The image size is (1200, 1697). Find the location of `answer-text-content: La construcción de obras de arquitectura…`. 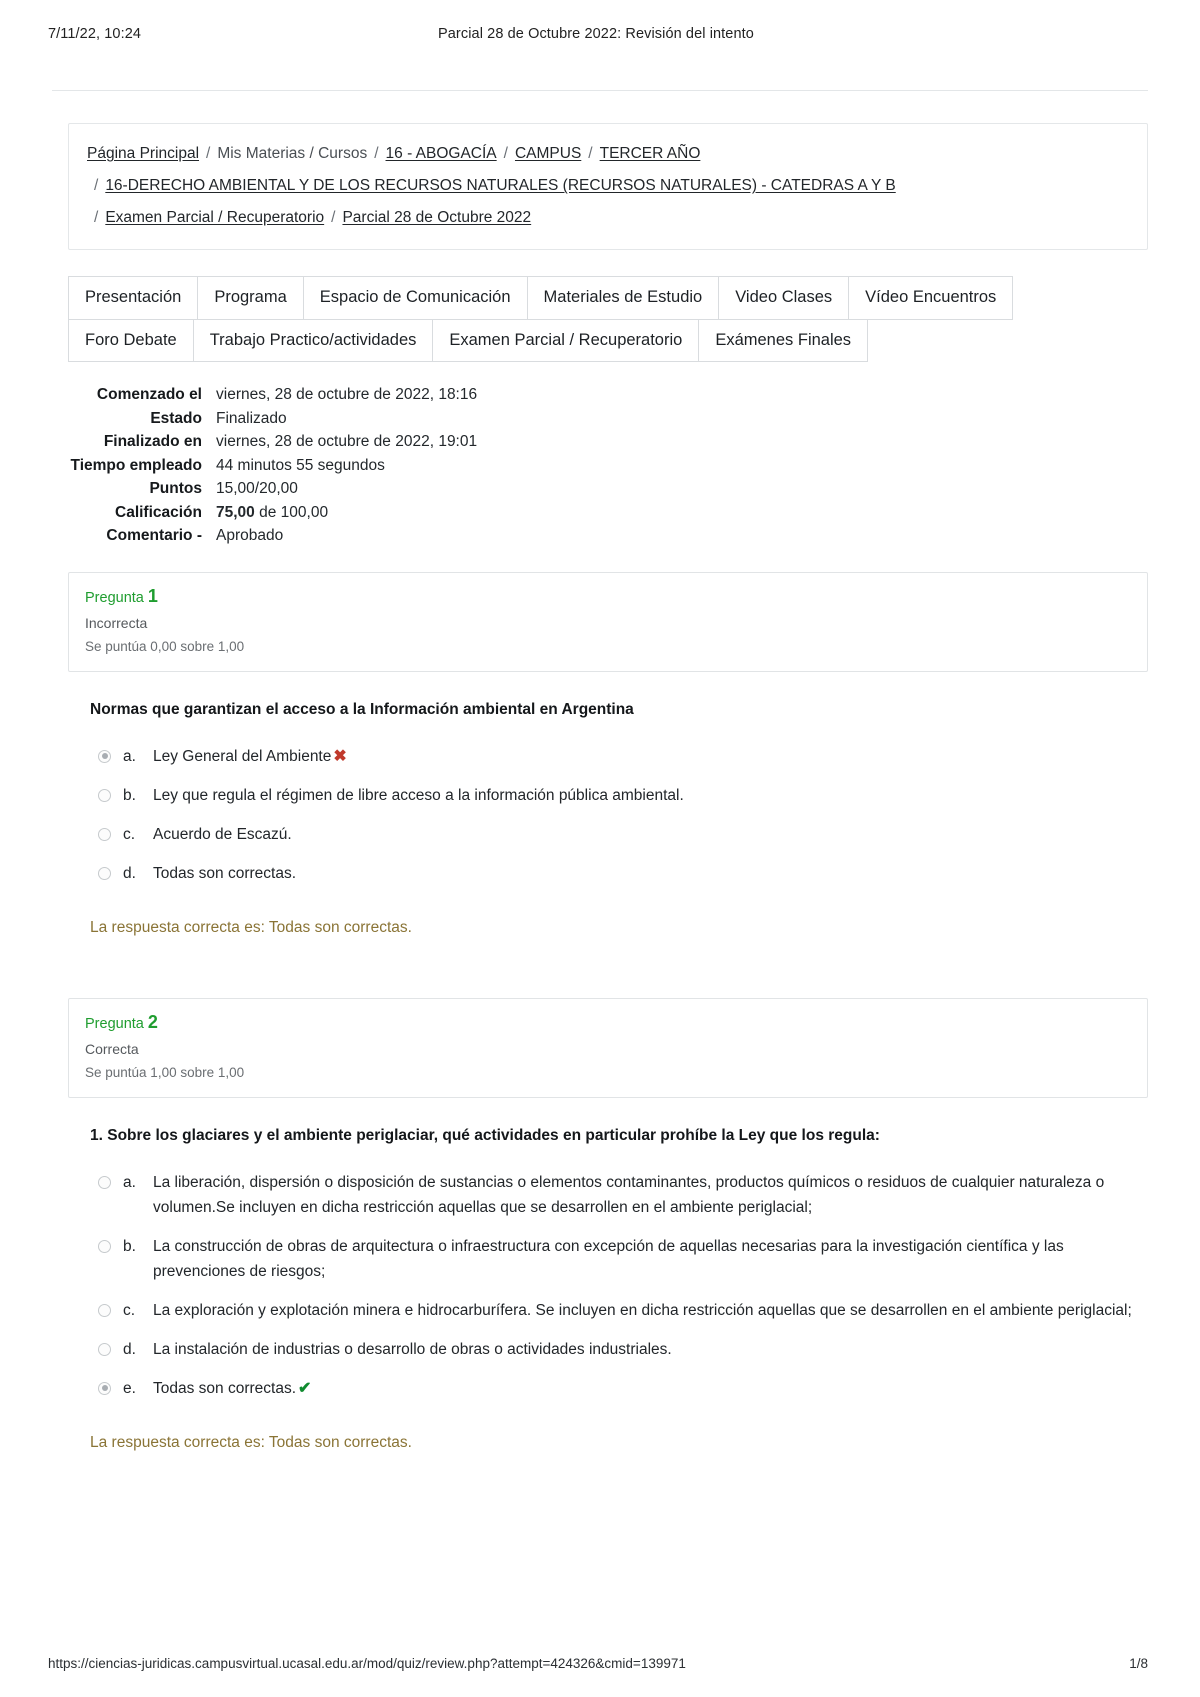

answer-text-content: La construcción de obras de arquitectura… is located at coordinates (608, 1258).